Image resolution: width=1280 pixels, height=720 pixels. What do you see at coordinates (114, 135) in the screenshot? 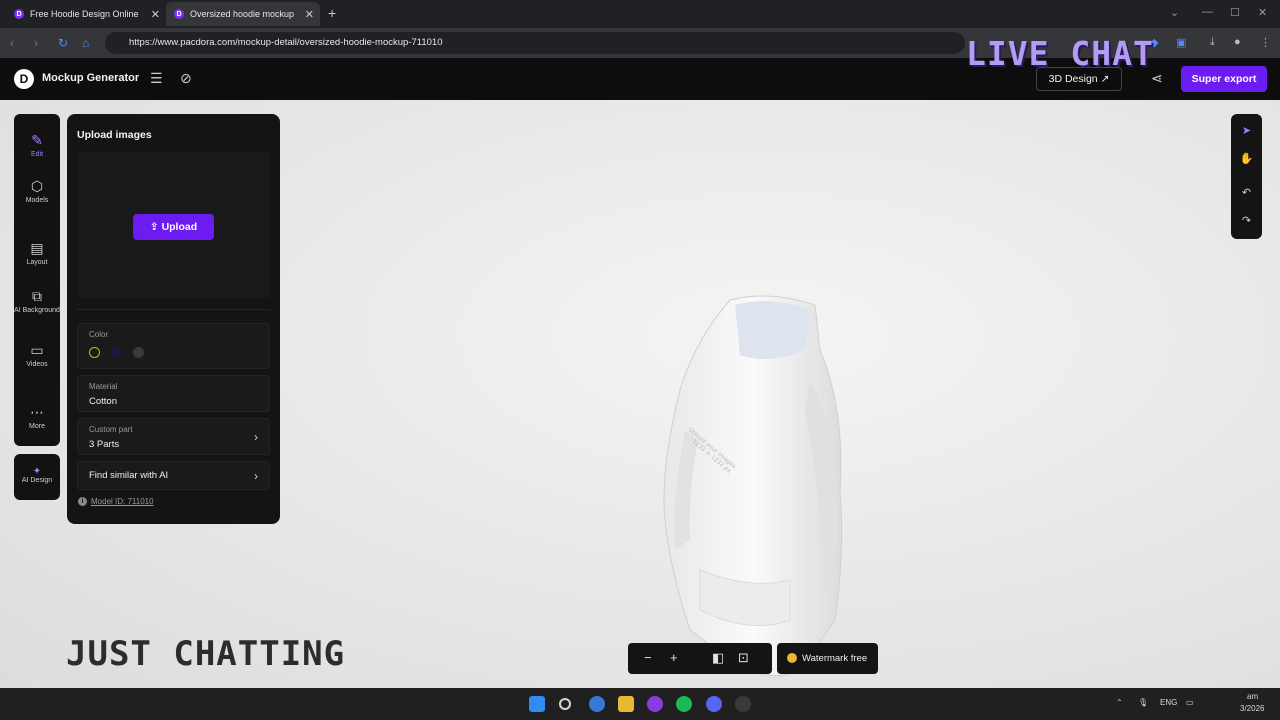
I see `panel-title: Upload images` at bounding box center [114, 135].